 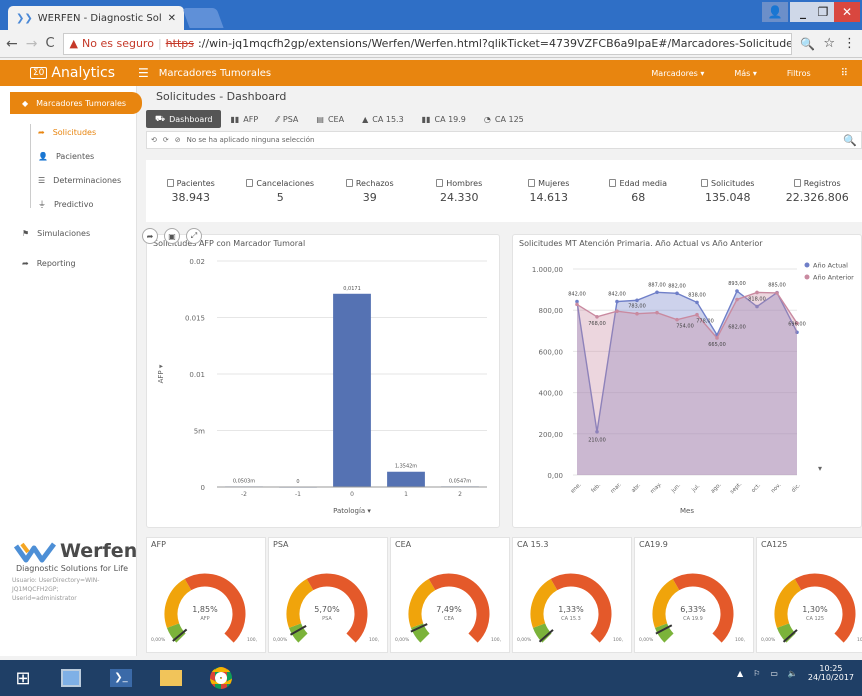 What do you see at coordinates (298, 494) in the screenshot?
I see `x-tick-label: -1` at bounding box center [298, 494].